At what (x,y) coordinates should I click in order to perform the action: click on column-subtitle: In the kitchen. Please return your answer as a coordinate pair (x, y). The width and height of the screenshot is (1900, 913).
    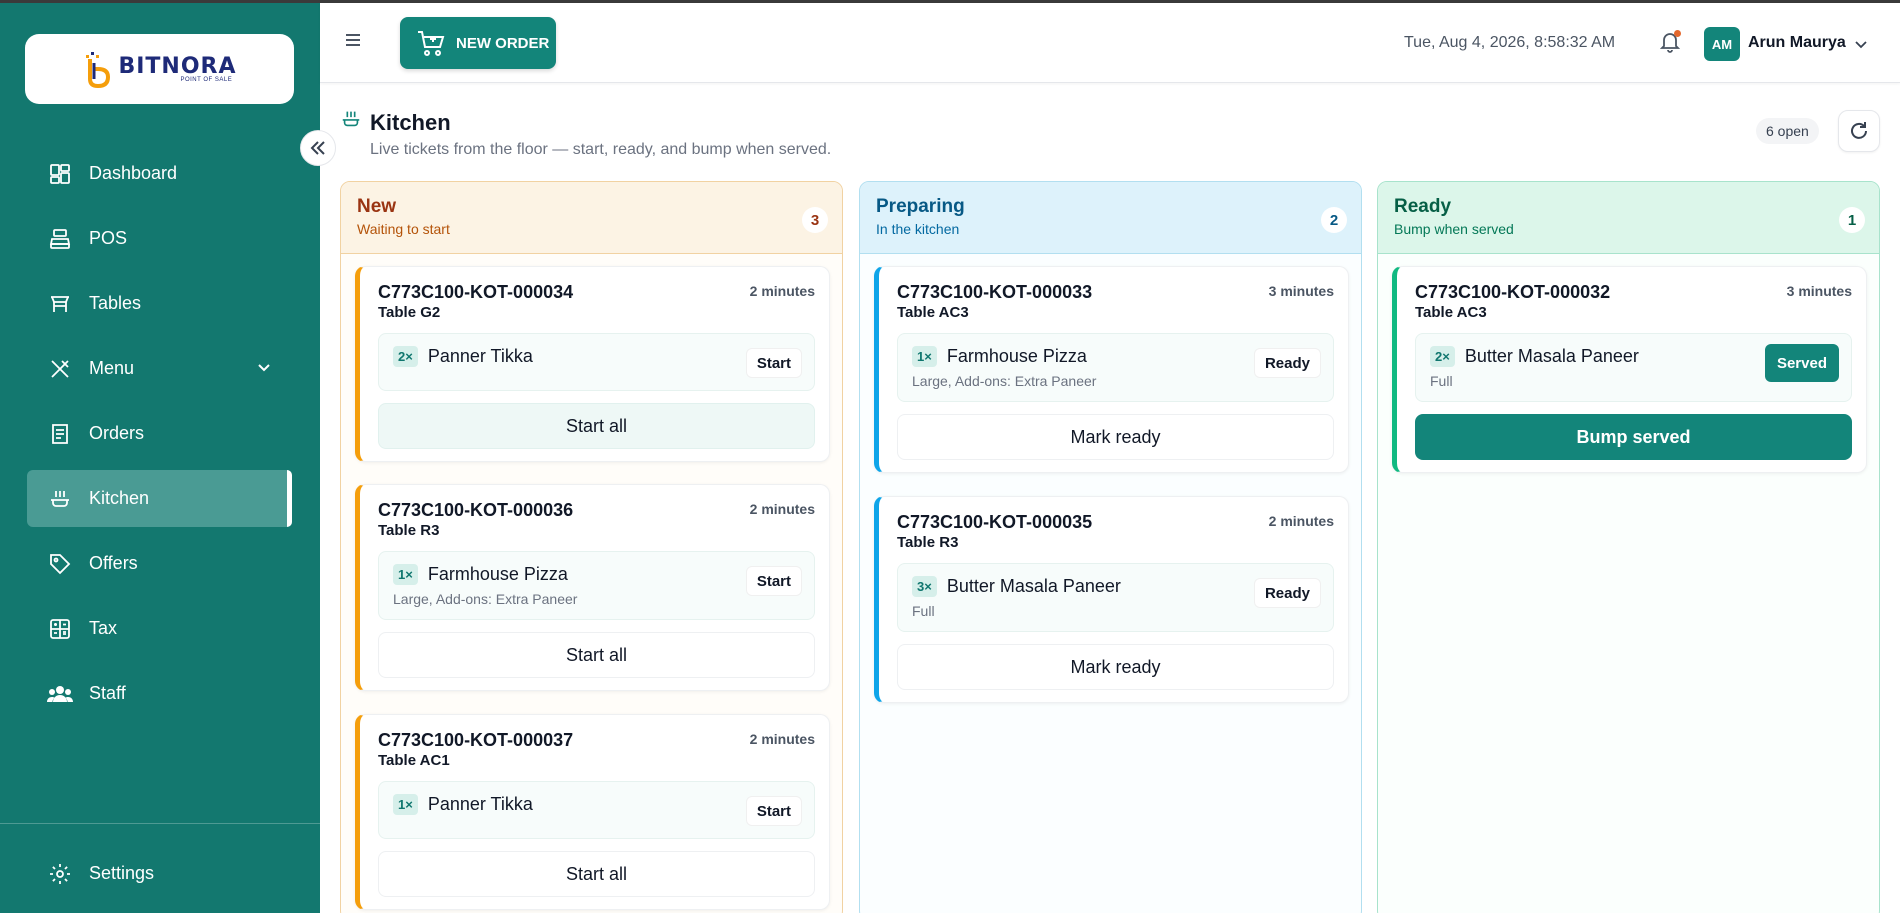
    Looking at the image, I should click on (918, 229).